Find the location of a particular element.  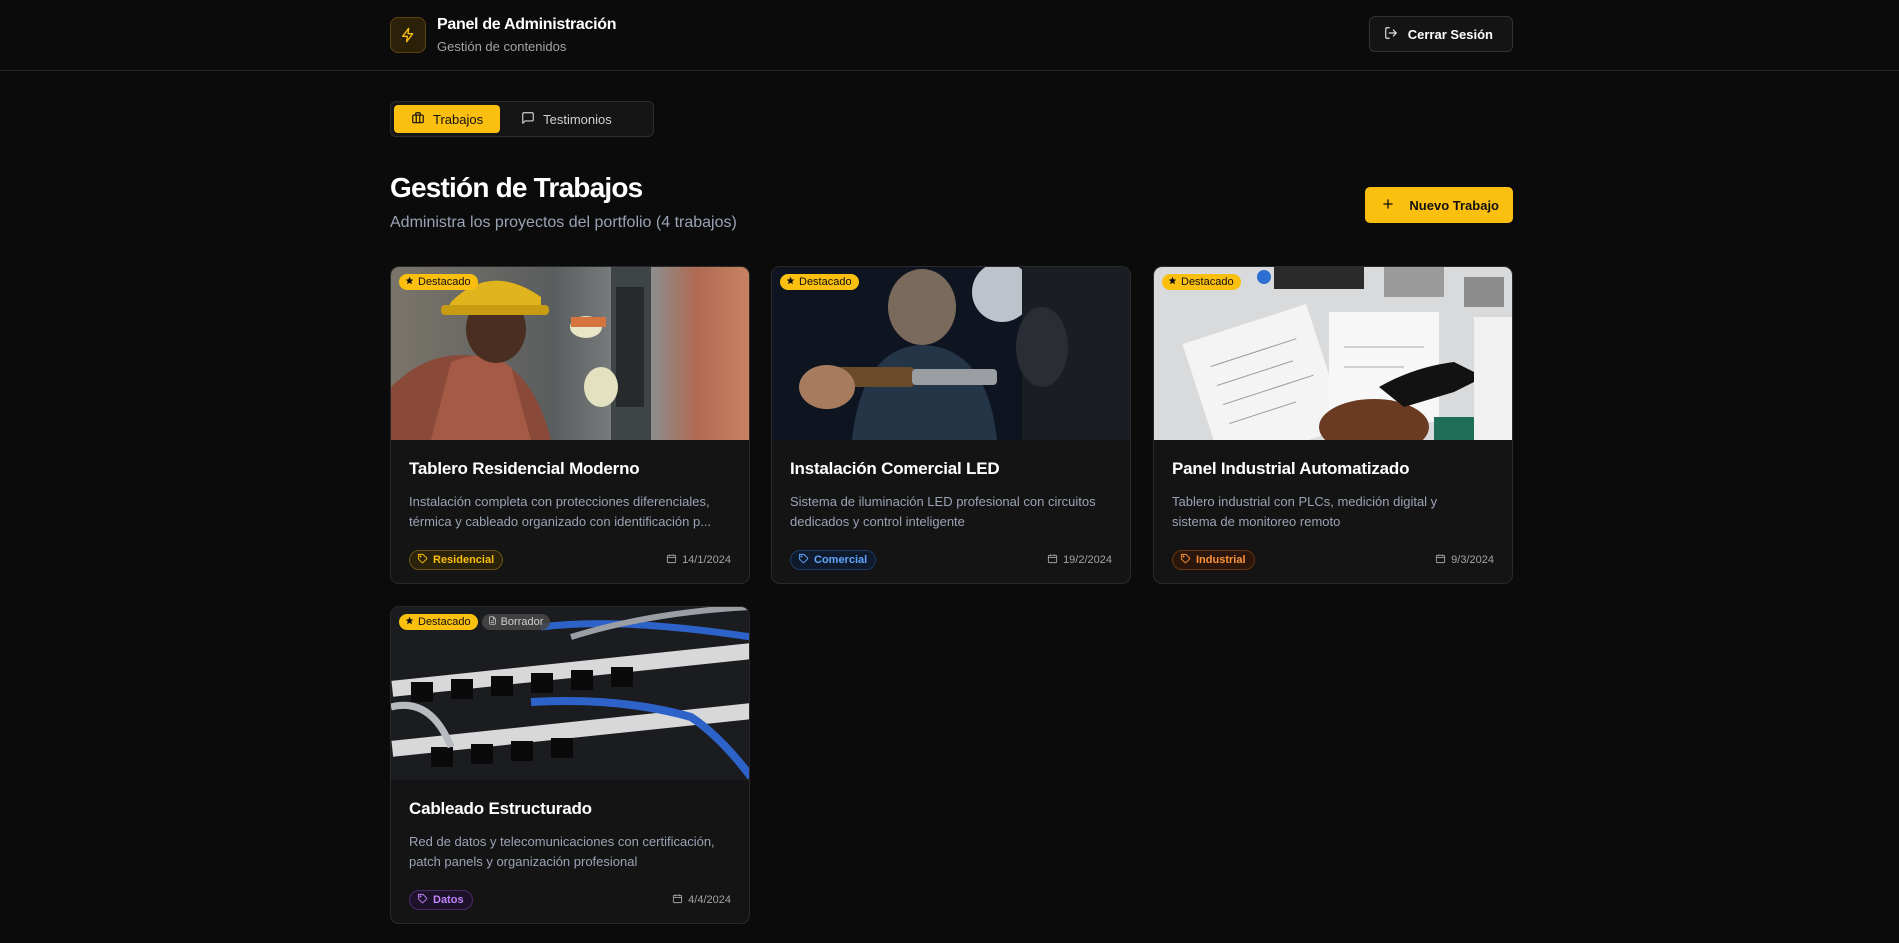

plus-icon is located at coordinates (1388, 205).